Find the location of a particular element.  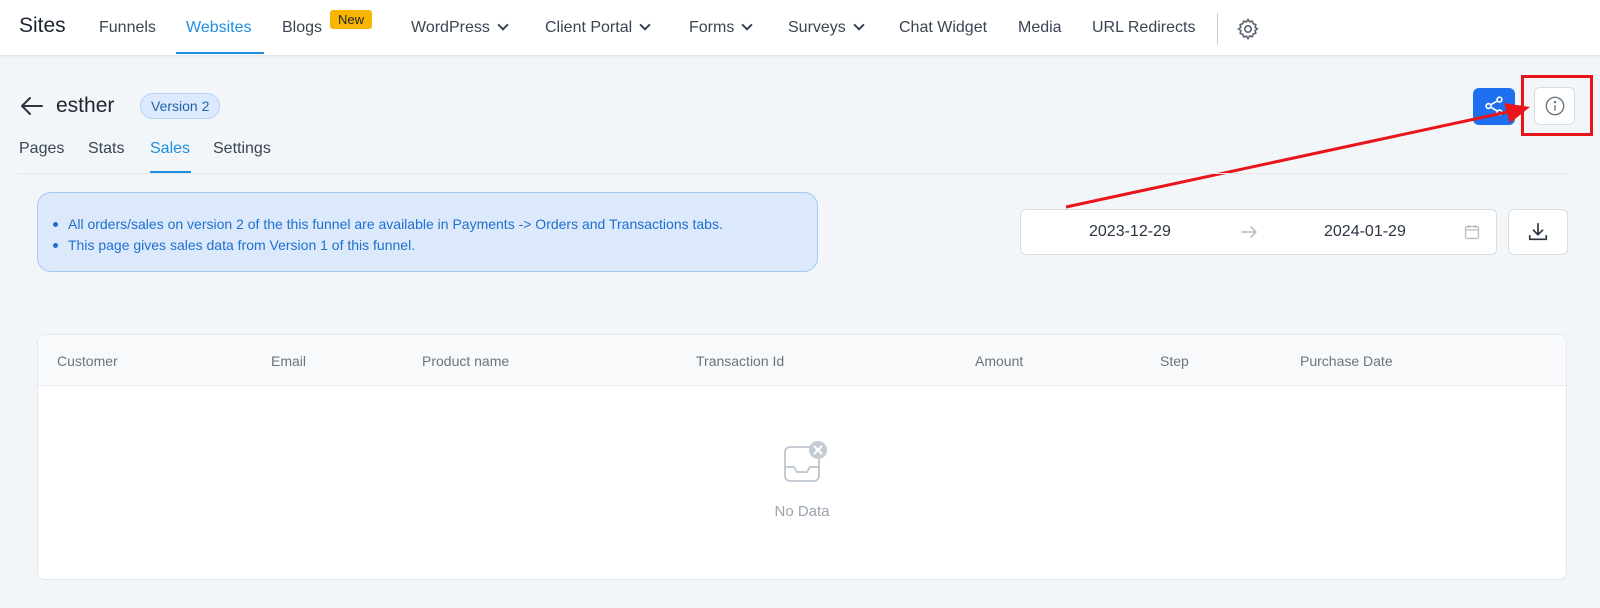

new-badge: New is located at coordinates (351, 19).